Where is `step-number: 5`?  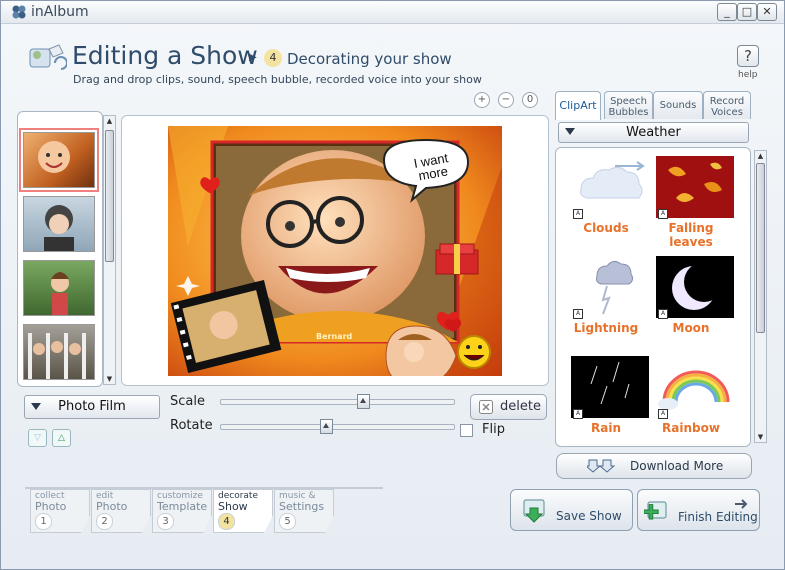 step-number: 5 is located at coordinates (287, 521).